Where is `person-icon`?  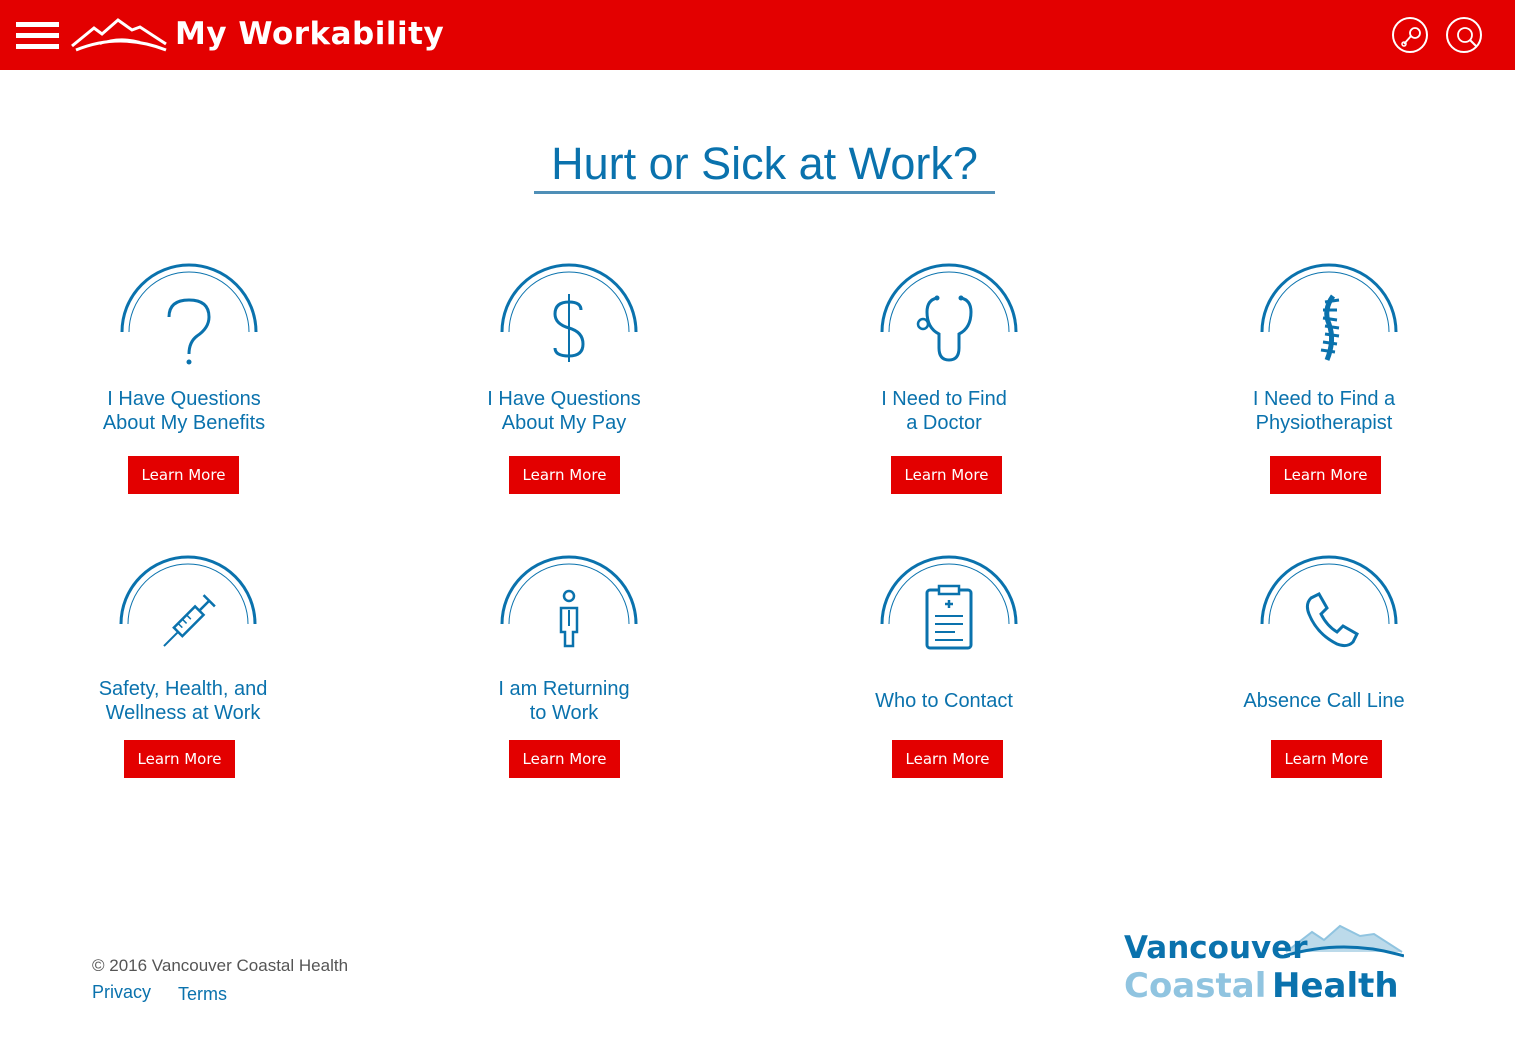 person-icon is located at coordinates (569, 601).